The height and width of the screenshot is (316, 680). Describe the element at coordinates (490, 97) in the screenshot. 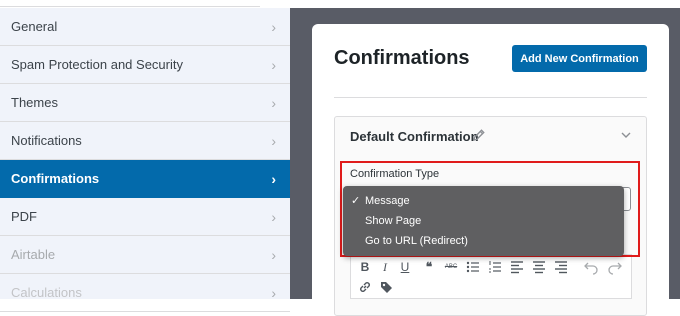

I see `divider` at that location.